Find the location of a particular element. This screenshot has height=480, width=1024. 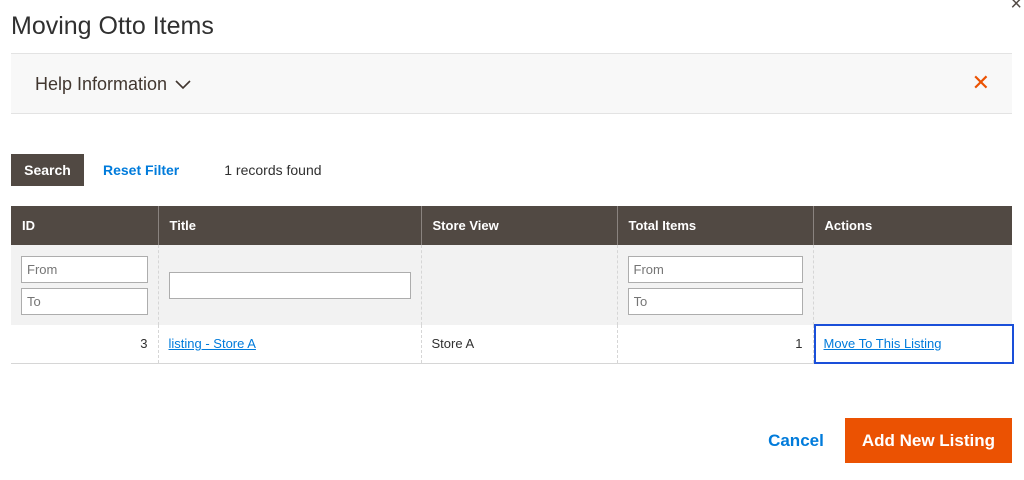

column-header-title: Title is located at coordinates (289, 225).